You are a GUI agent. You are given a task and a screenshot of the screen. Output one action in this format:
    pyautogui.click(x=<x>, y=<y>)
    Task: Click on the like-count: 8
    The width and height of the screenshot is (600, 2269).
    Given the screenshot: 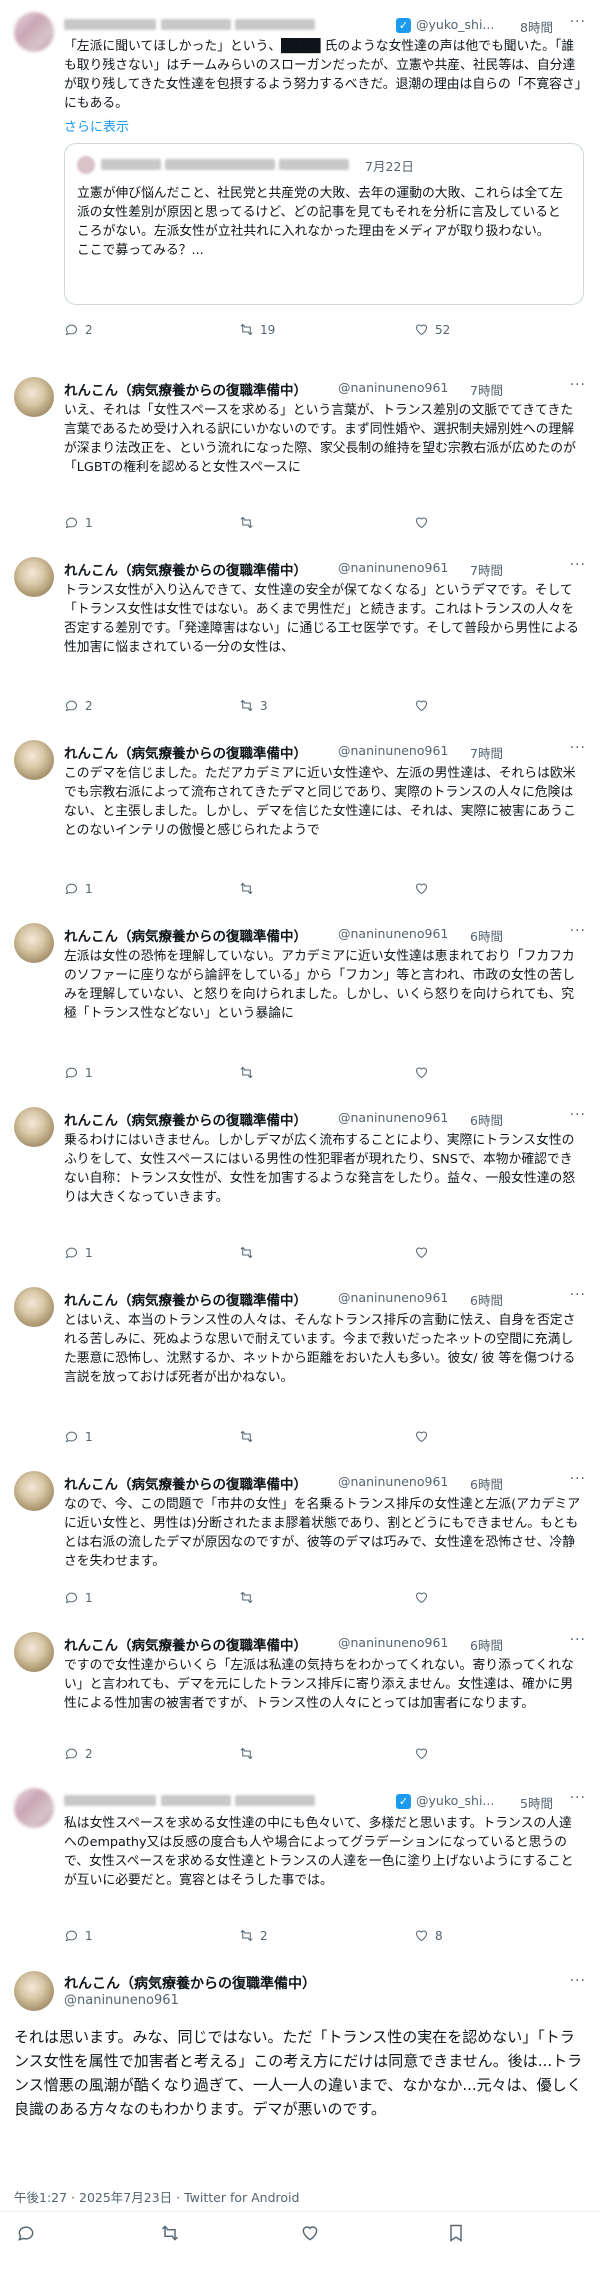 What is the action you would take?
    pyautogui.click(x=439, y=1935)
    